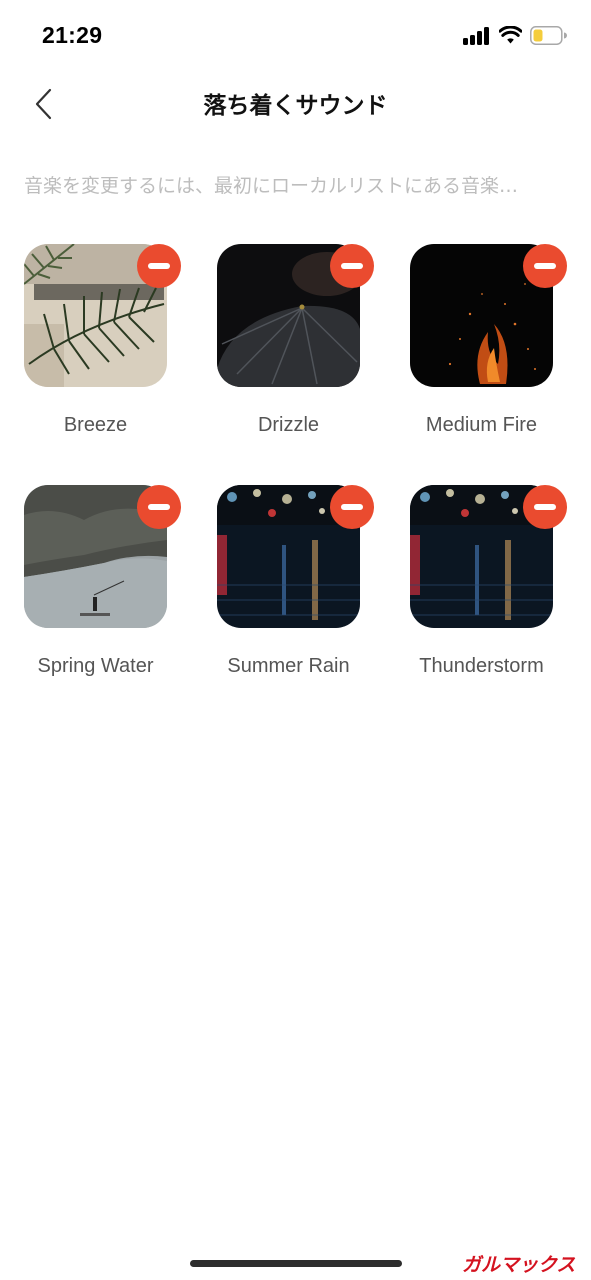 This screenshot has width=591, height=1280. I want to click on home-indicator, so click(296, 1263).